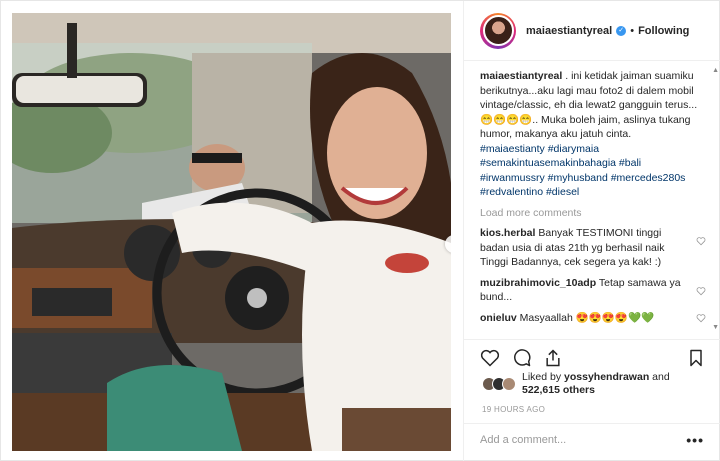 Image resolution: width=720 pixels, height=461 pixels. Describe the element at coordinates (538, 283) in the screenshot. I see `comment-username: muzibrahimovic_10adp` at that location.